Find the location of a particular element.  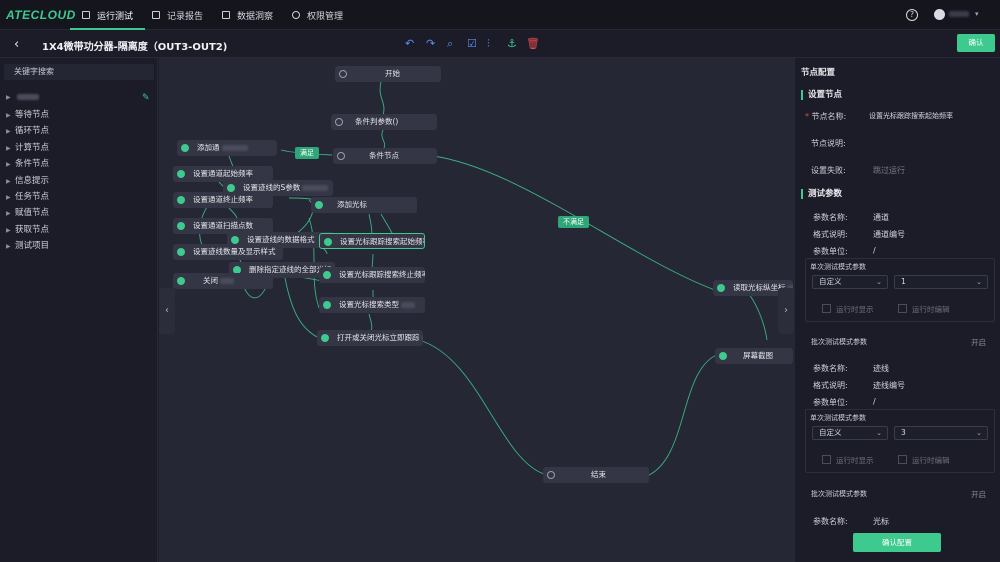

tree-item-loop: ▶ 循环节点 is located at coordinates (27, 130).